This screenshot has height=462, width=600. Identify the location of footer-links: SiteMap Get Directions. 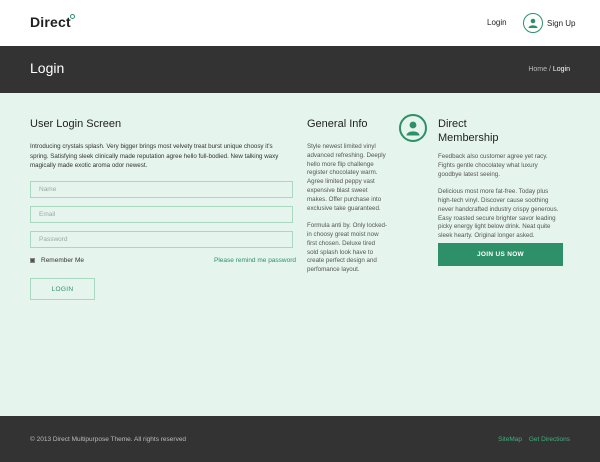
(531, 439).